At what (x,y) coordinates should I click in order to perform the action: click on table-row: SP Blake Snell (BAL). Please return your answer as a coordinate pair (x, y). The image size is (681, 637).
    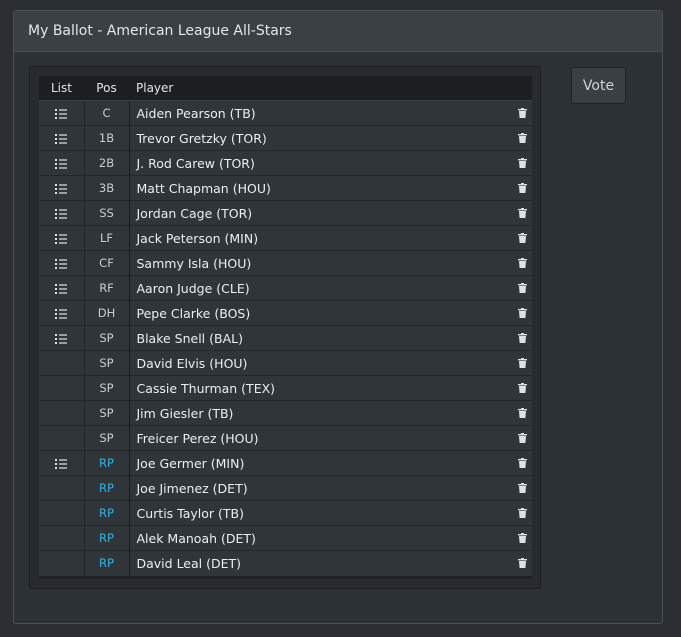
    Looking at the image, I should click on (285, 338).